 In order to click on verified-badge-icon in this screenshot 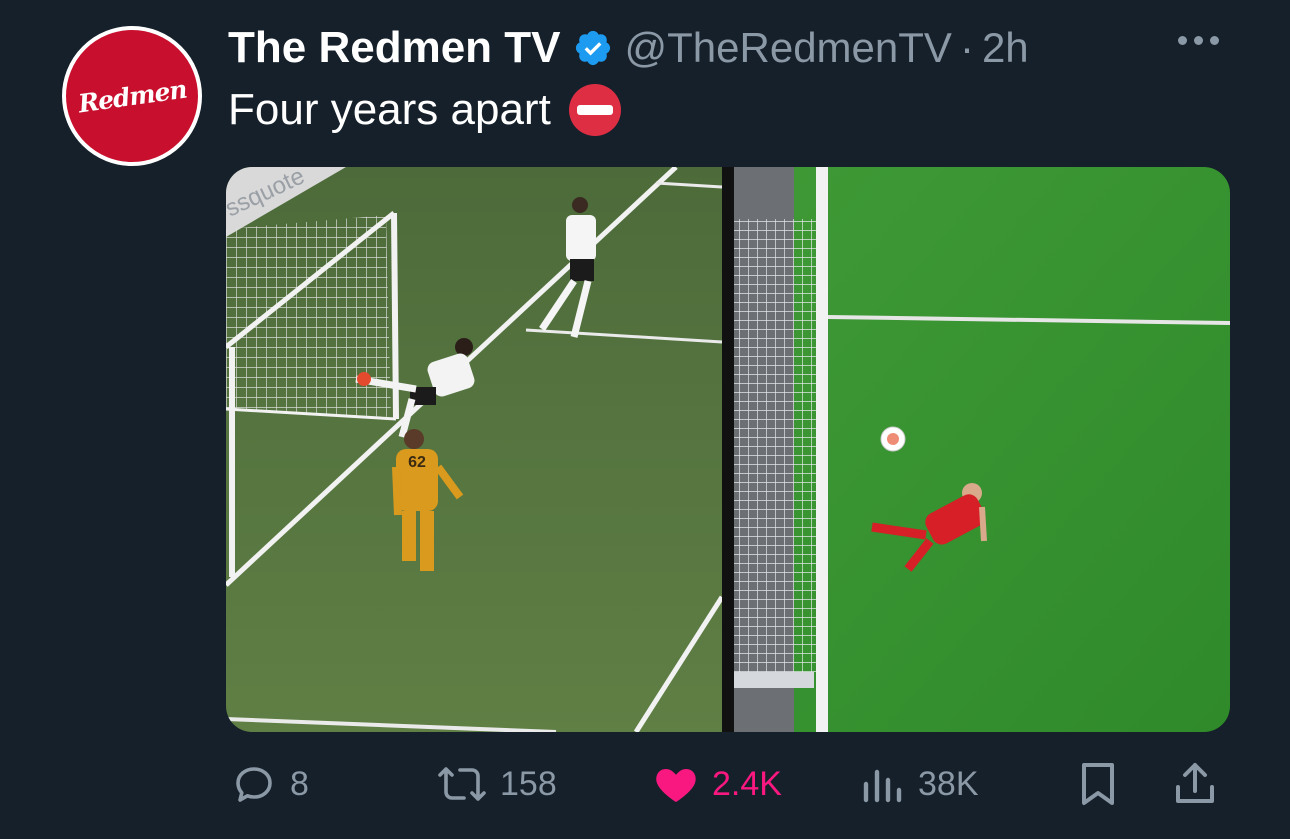, I will do `click(593, 48)`.